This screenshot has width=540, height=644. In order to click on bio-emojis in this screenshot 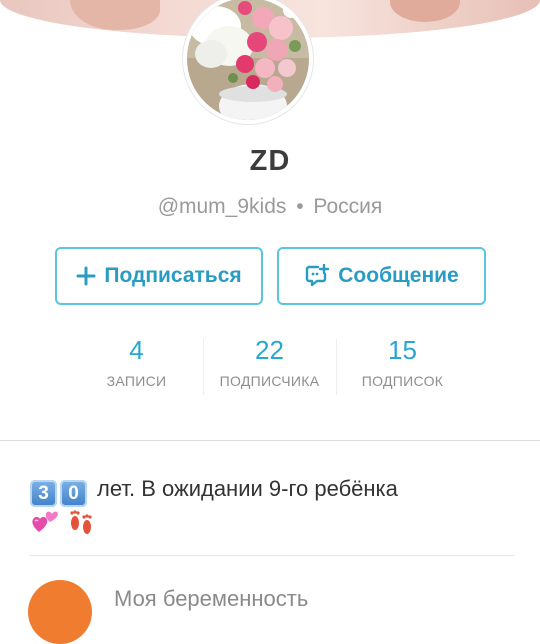, I will do `click(275, 523)`.